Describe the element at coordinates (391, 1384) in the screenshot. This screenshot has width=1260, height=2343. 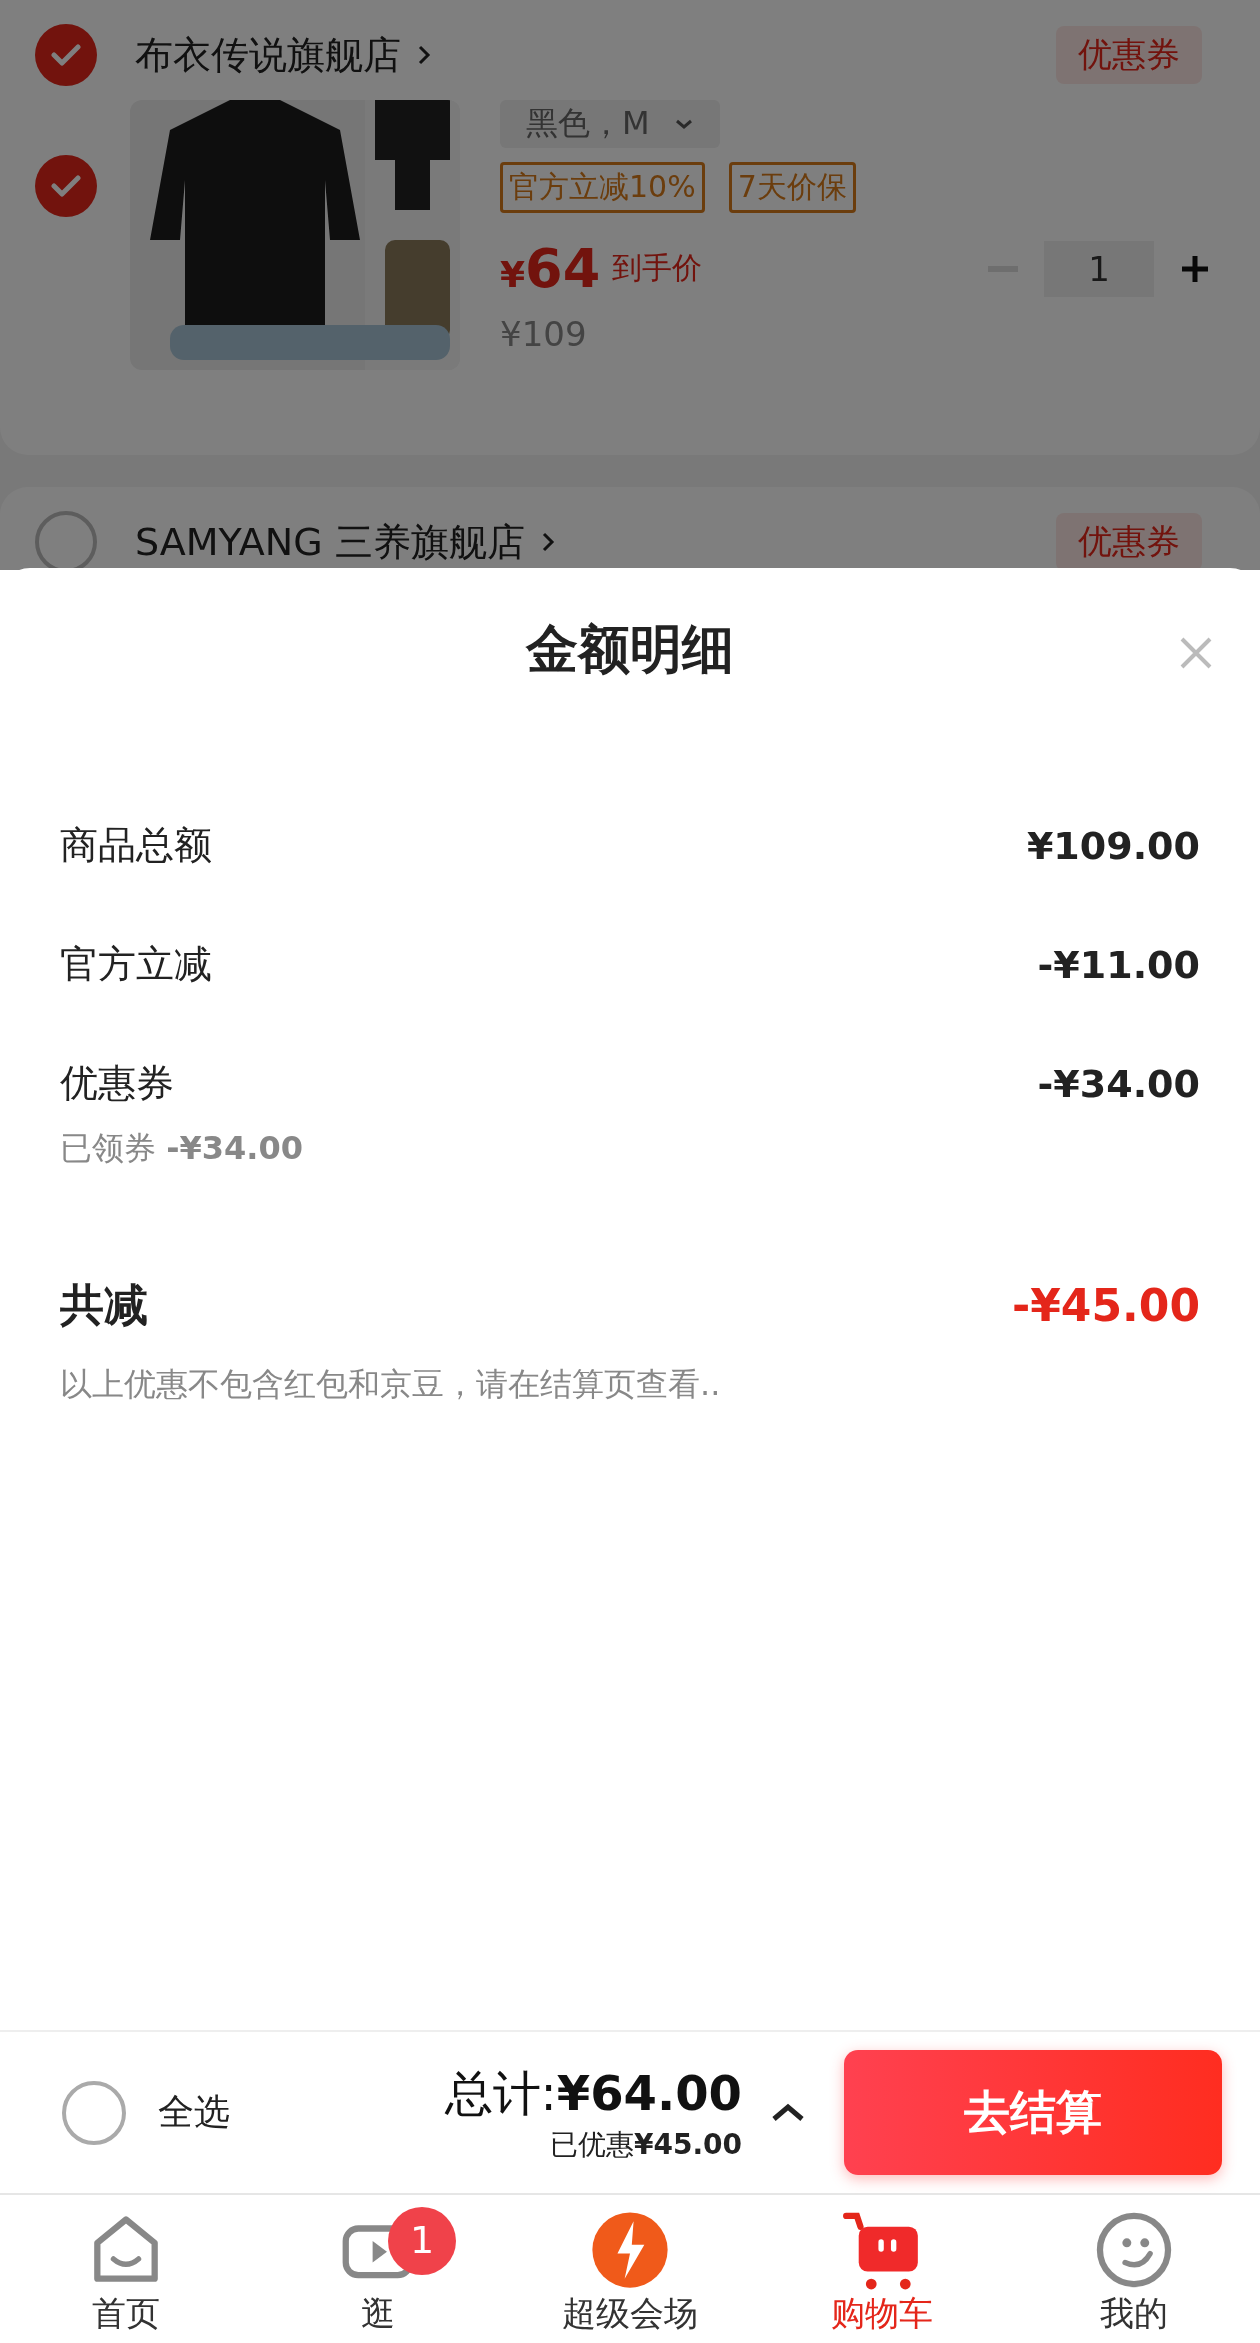
I see `discount-note: 以上优惠不包含红包和京豆，请在结算页查看..` at that location.